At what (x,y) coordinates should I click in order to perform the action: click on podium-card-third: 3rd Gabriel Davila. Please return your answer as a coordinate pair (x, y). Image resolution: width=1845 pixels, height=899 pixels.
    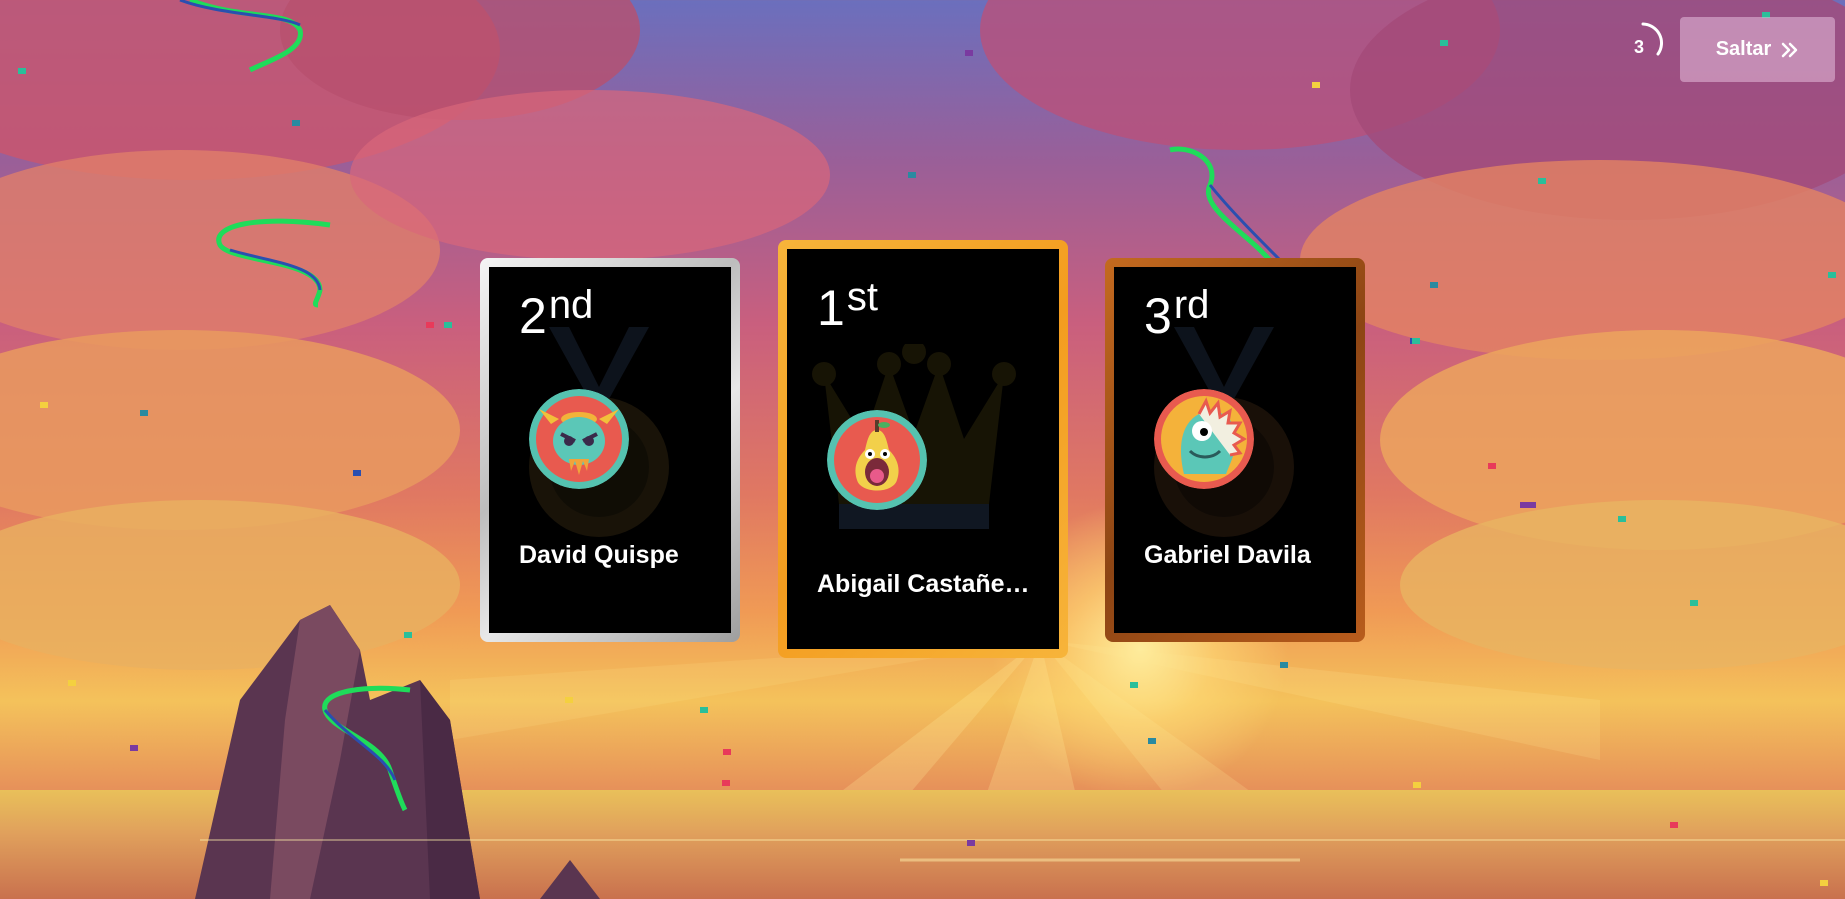
    Looking at the image, I should click on (1235, 450).